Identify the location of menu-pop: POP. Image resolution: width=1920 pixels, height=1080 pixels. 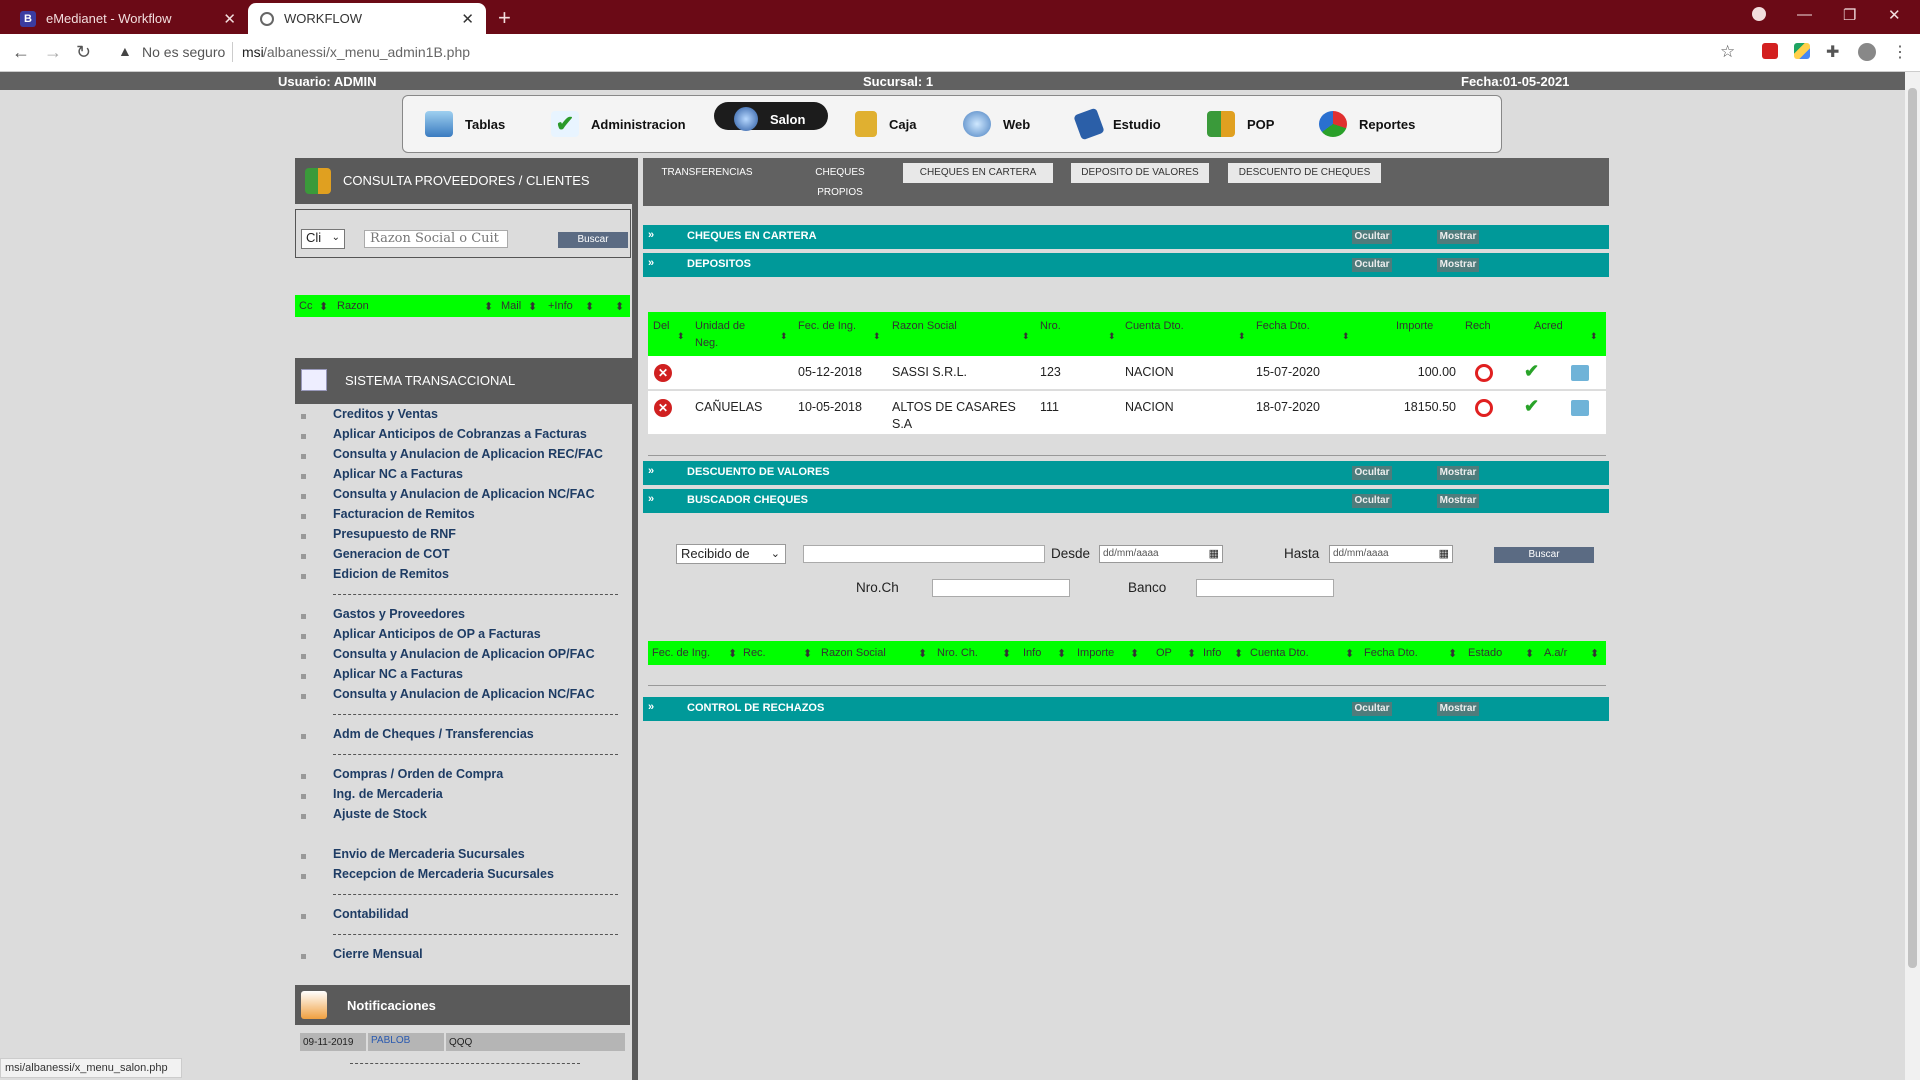
(1240, 124).